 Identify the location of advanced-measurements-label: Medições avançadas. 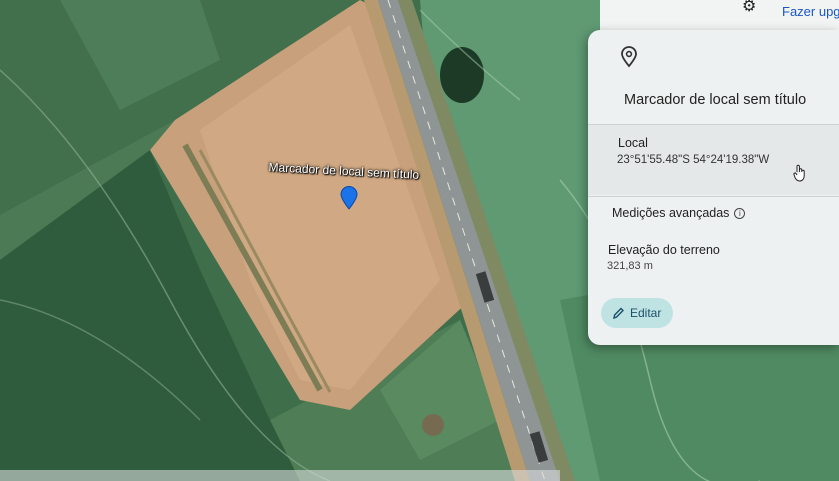
(671, 213).